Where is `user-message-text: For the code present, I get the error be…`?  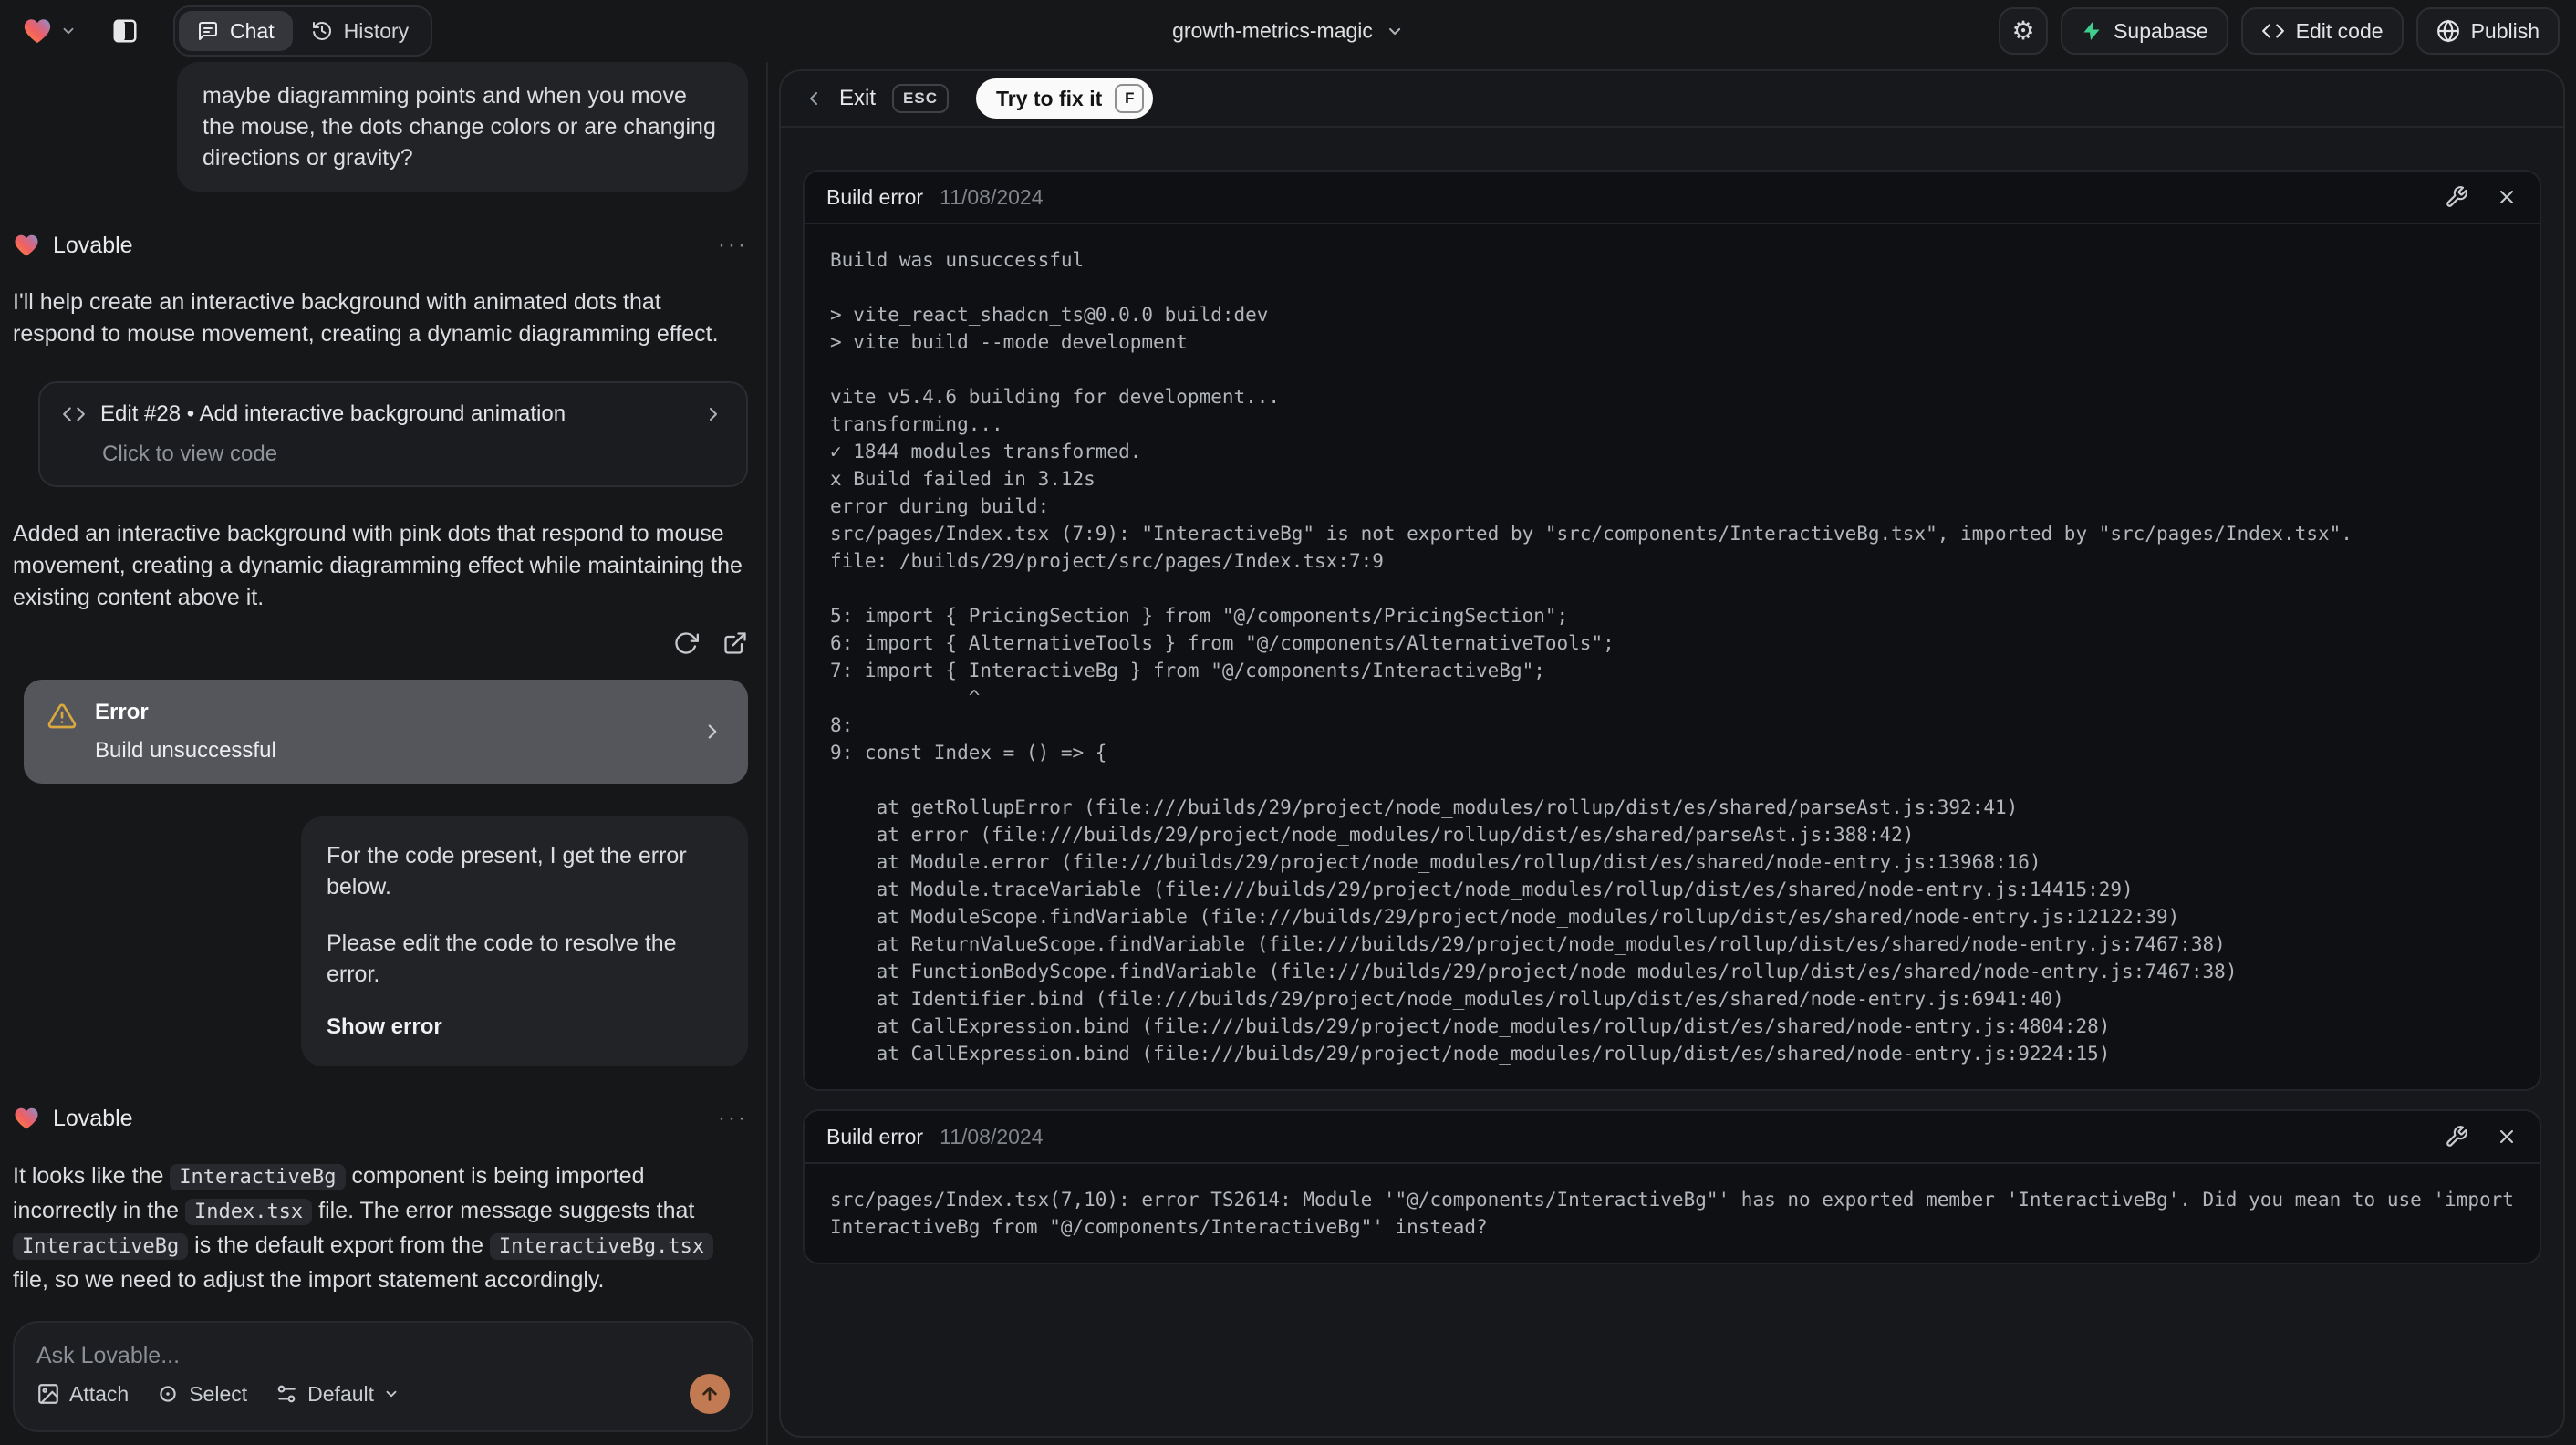
user-message-text: For the code present, I get the error be… is located at coordinates (507, 871).